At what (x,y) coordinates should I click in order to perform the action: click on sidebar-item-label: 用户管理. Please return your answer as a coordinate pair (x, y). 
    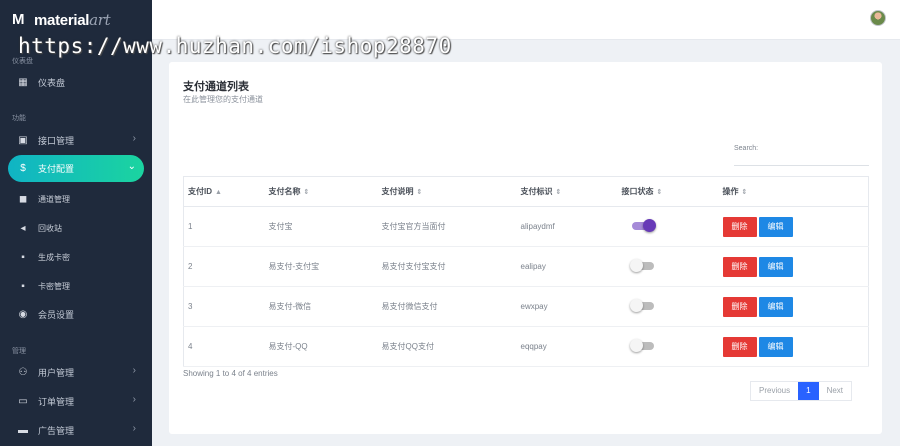
    Looking at the image, I should click on (56, 372).